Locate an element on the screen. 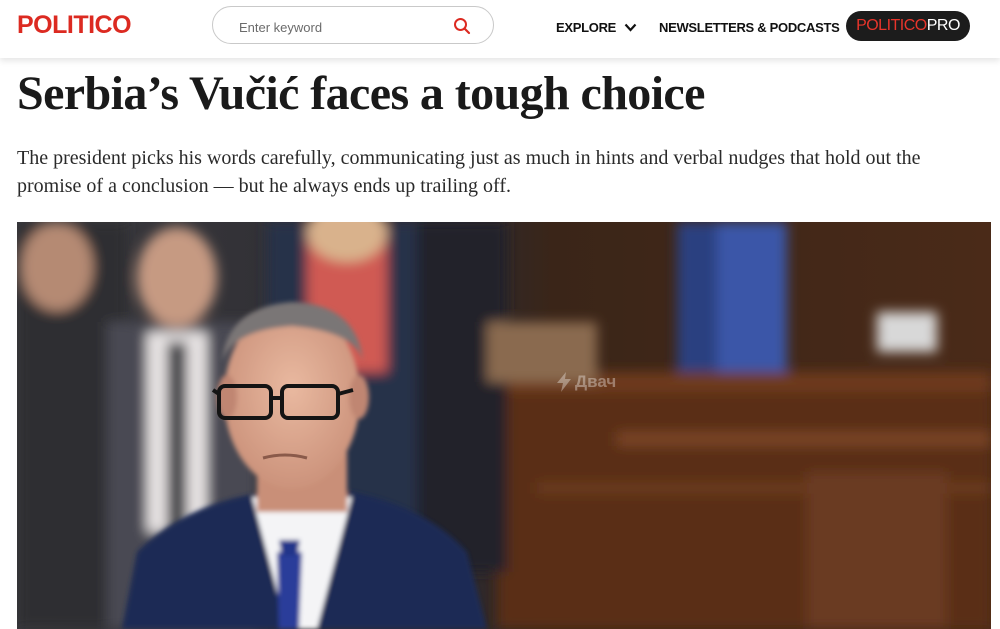  watermark: Двач is located at coordinates (586, 382).